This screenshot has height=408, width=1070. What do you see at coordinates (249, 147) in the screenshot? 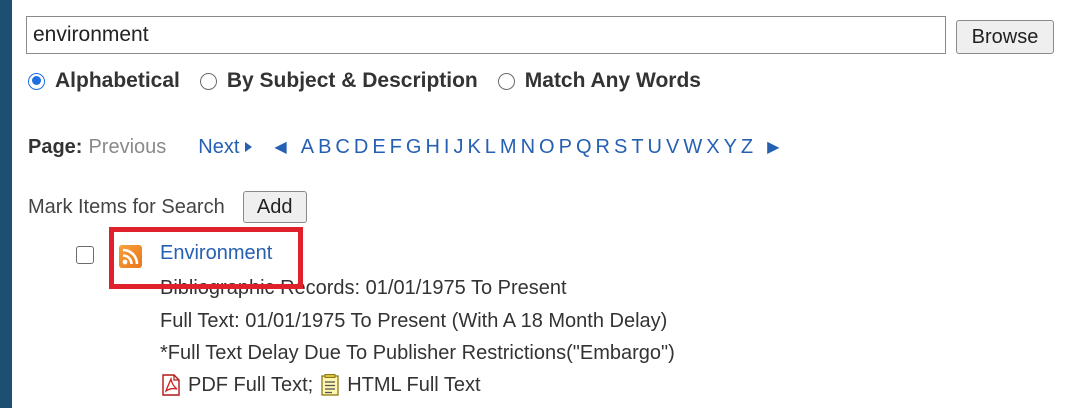
I see `triangle-right-icon` at bounding box center [249, 147].